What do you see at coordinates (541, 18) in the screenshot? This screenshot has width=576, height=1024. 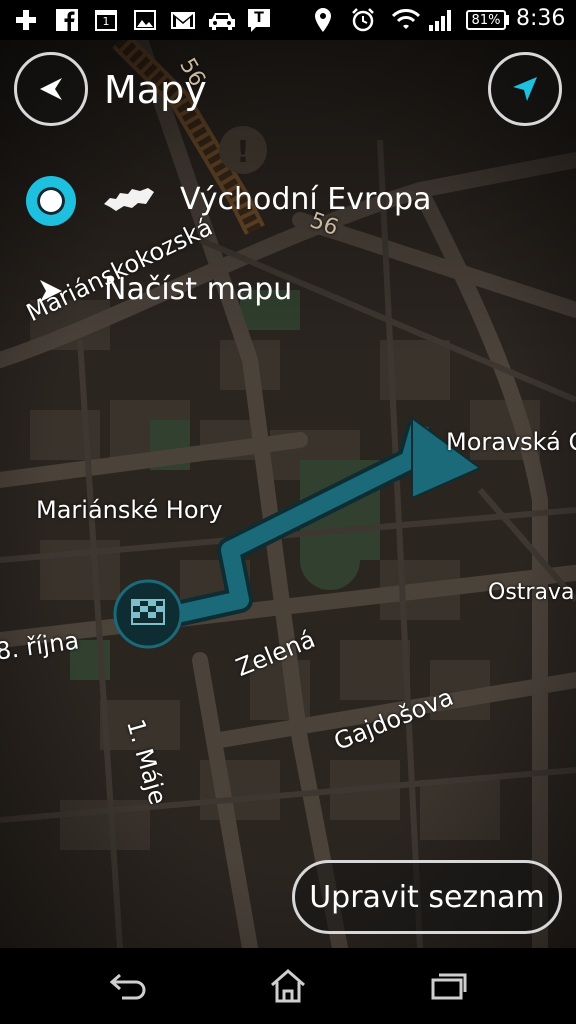 I see `clock: 8:36` at bounding box center [541, 18].